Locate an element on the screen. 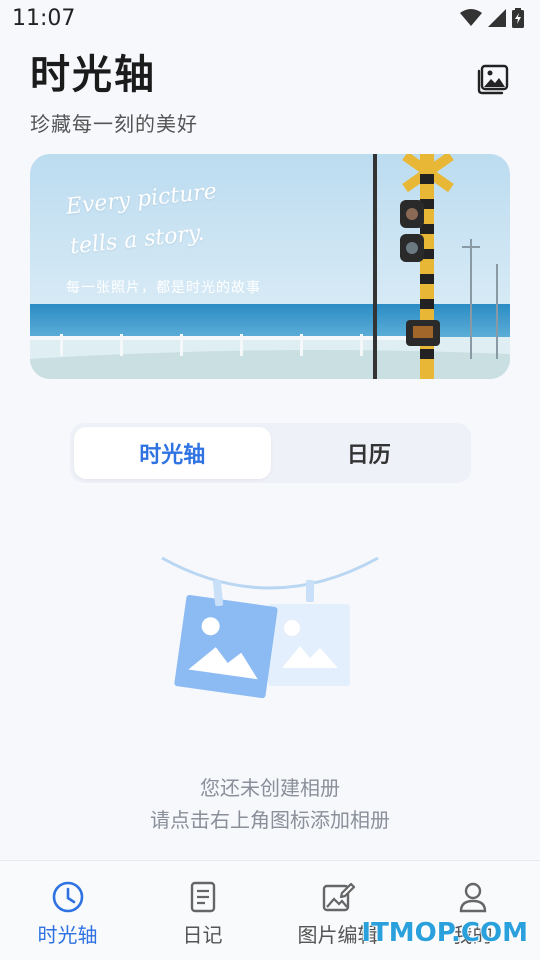  nav-item-timeline: 时光轴 is located at coordinates (67, 910).